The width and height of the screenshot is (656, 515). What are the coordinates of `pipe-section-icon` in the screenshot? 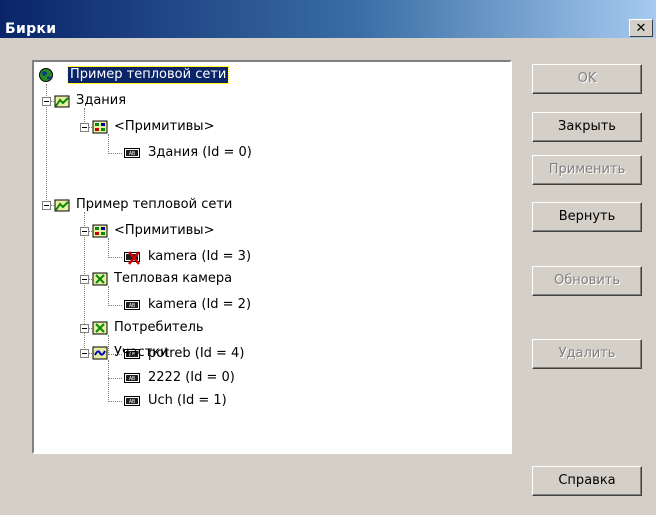 It's located at (100, 353).